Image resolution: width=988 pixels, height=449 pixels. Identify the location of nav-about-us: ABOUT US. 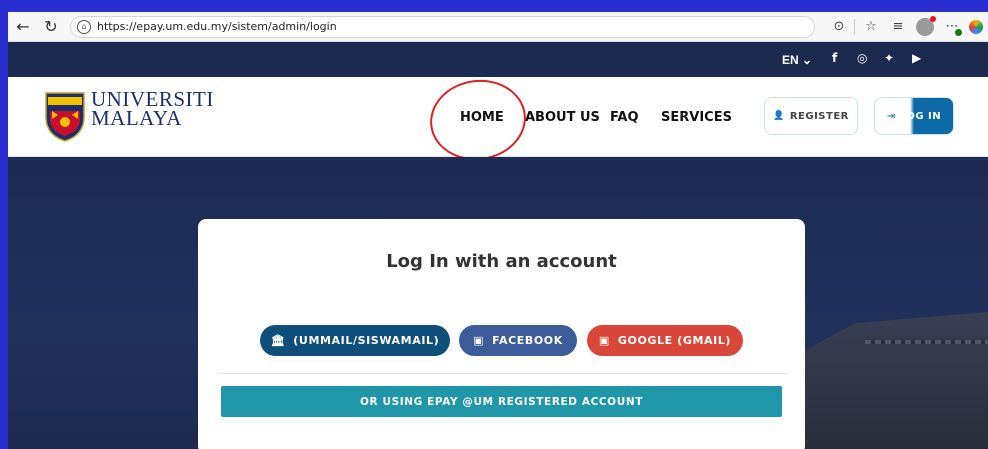
(562, 117).